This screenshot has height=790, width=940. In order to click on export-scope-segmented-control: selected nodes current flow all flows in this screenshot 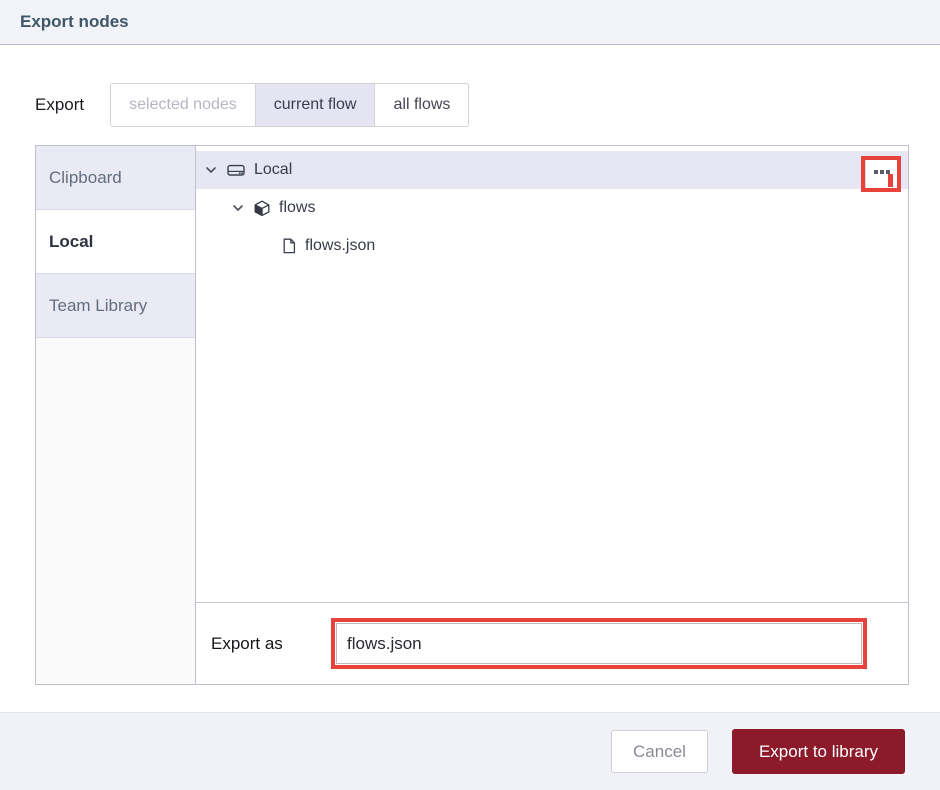, I will do `click(290, 105)`.